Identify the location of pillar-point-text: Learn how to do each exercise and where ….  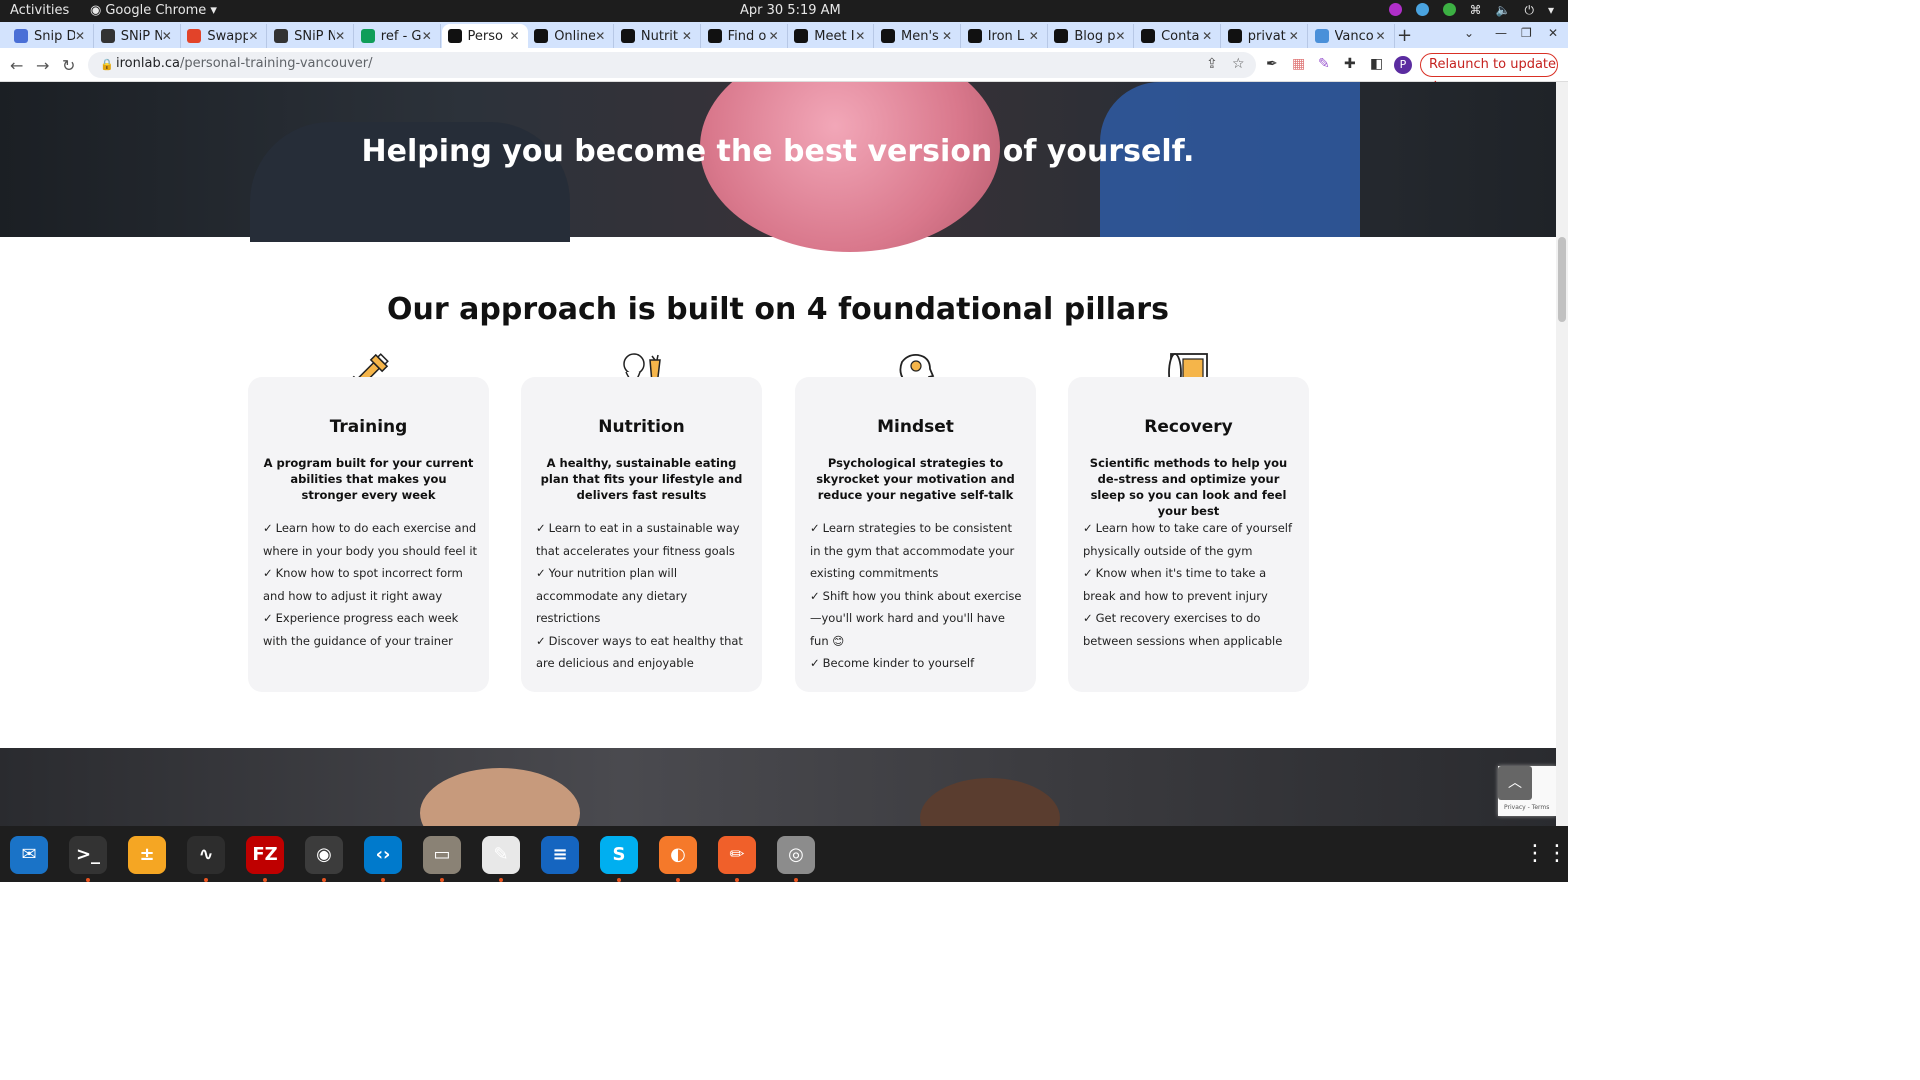
(370, 539).